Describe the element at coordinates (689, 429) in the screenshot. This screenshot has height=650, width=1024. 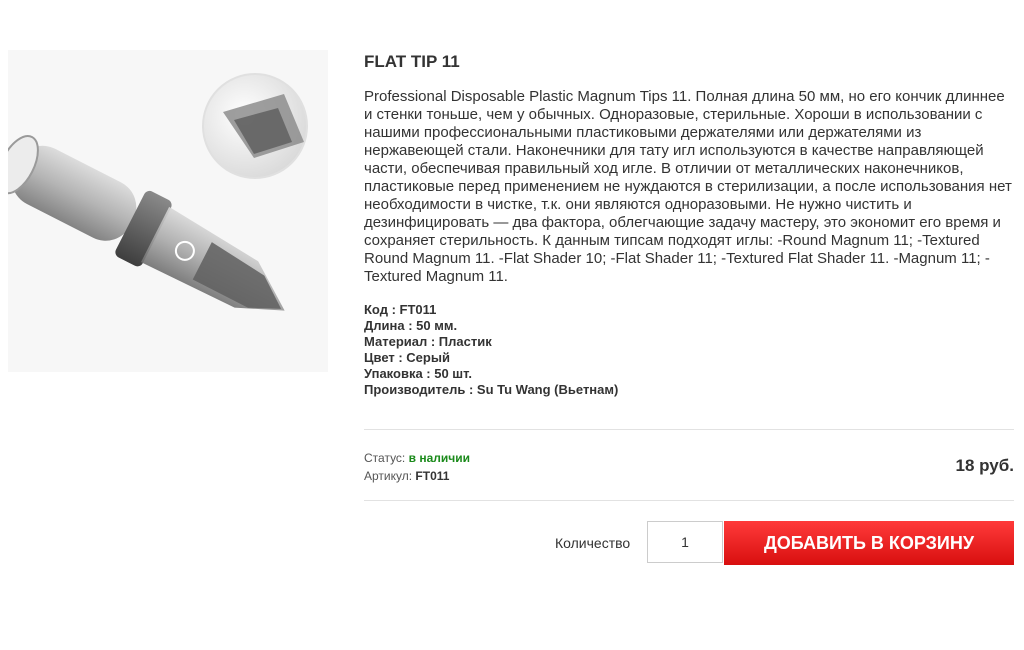
I see `divider-top` at that location.